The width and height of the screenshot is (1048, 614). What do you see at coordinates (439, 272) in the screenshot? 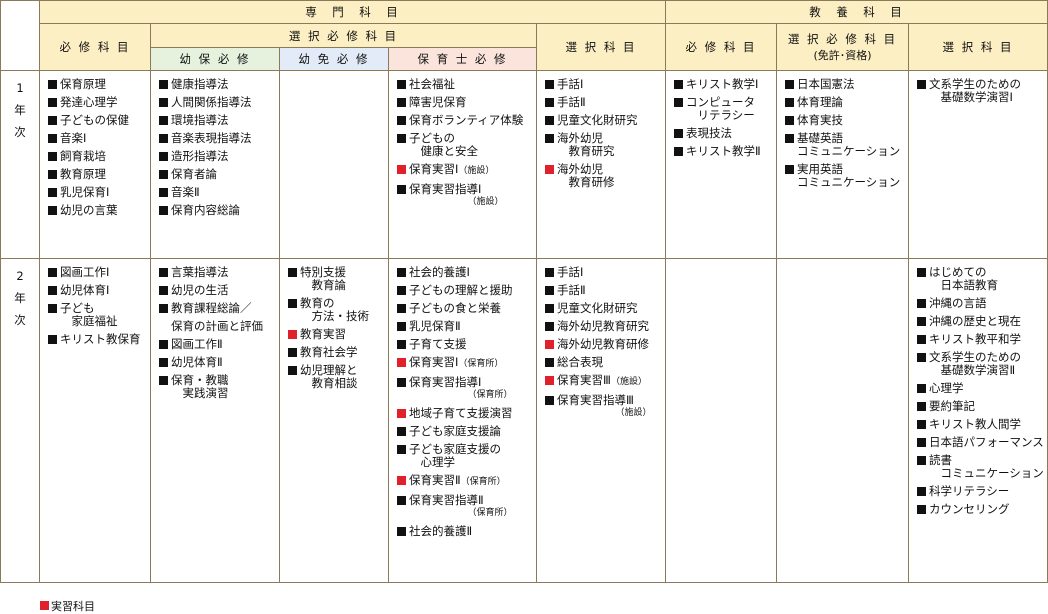
I see `subject-name: 社会的養護Ⅰ` at bounding box center [439, 272].